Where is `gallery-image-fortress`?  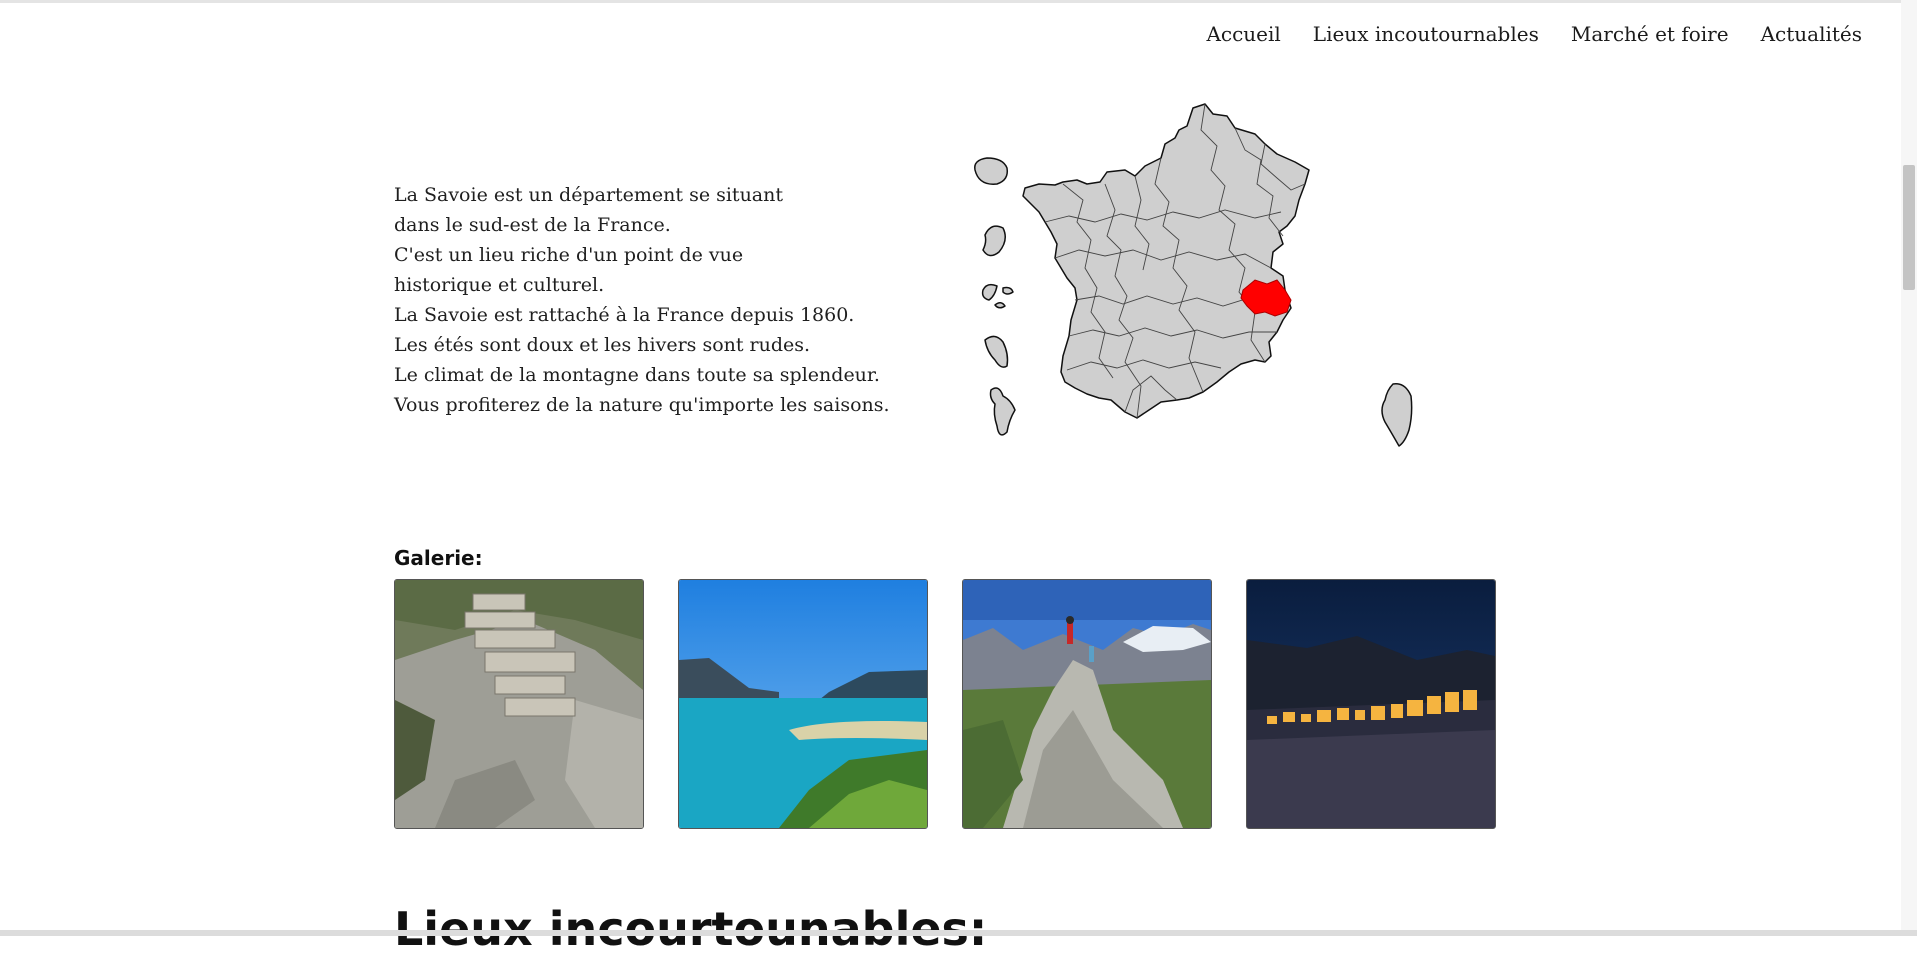
gallery-image-fortress is located at coordinates (519, 704).